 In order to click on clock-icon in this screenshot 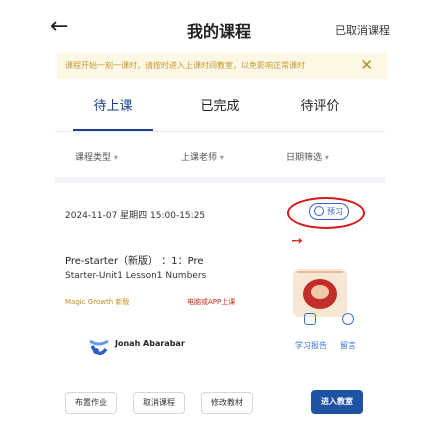, I will do `click(319, 211)`.